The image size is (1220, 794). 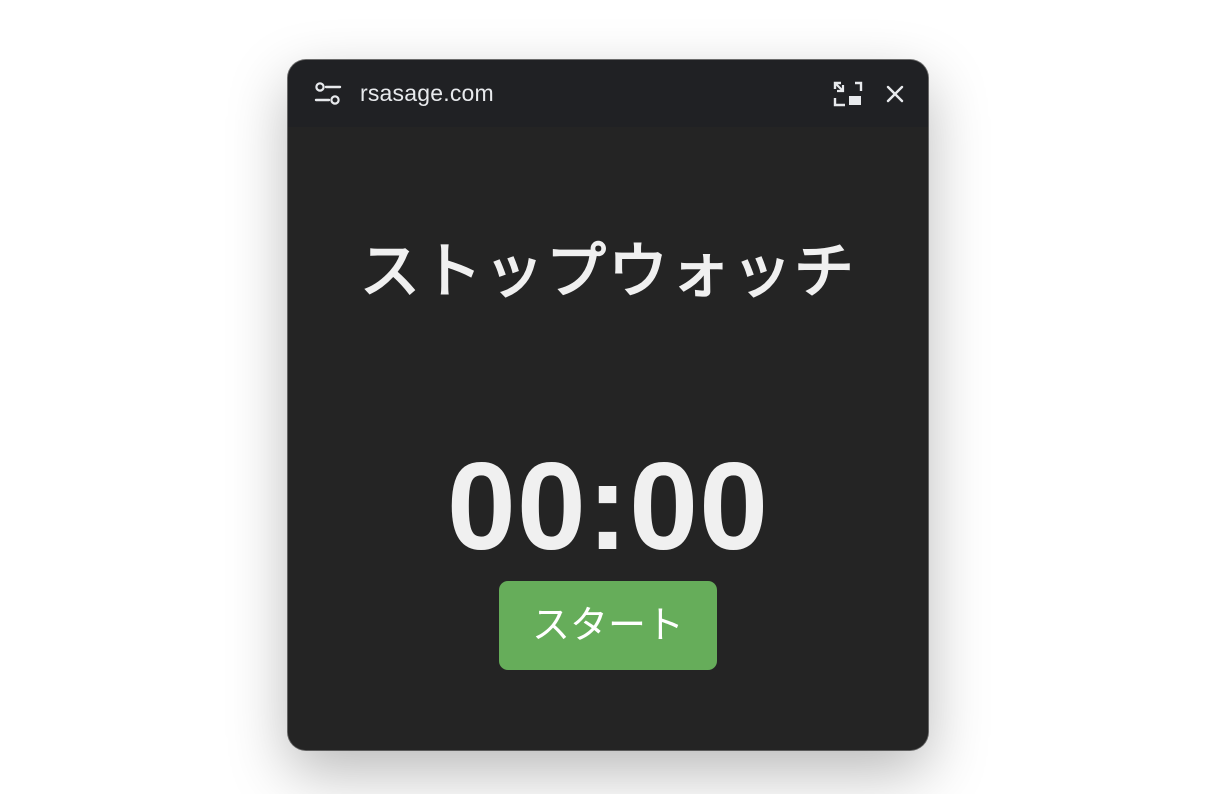 I want to click on back-to-tab-icon, so click(x=848, y=94).